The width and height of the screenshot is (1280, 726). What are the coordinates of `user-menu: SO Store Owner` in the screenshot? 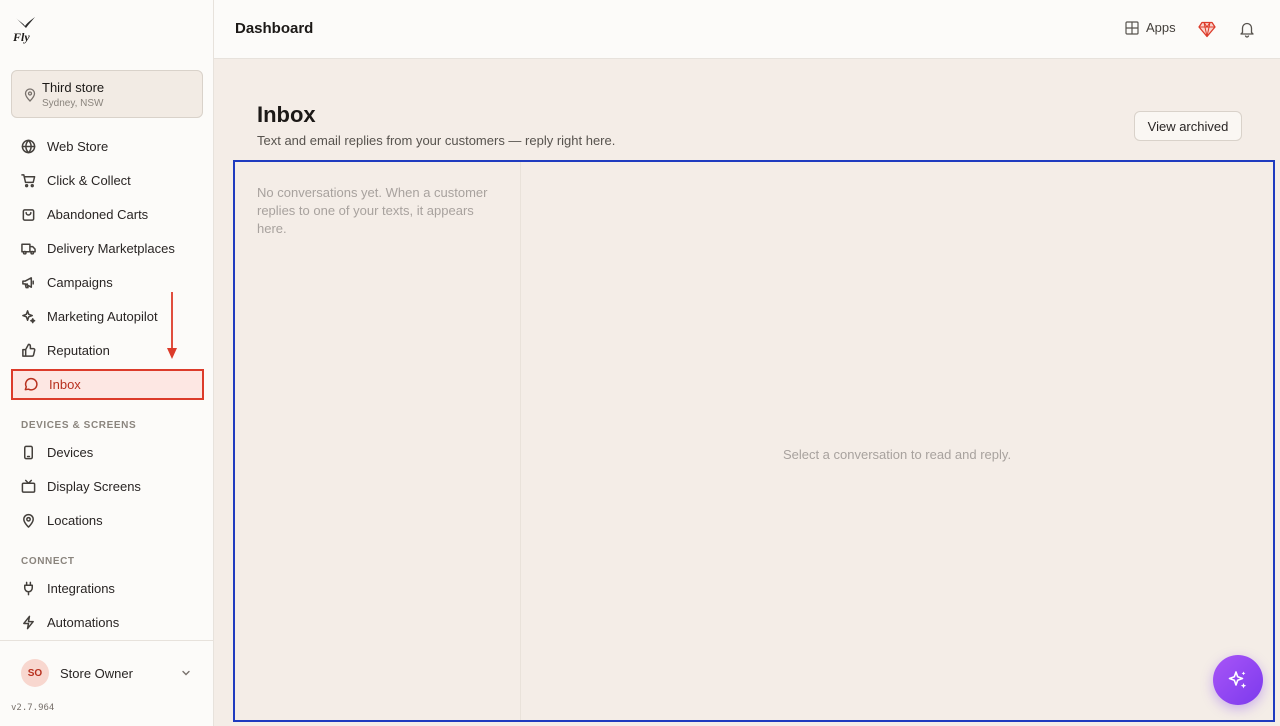 It's located at (107, 673).